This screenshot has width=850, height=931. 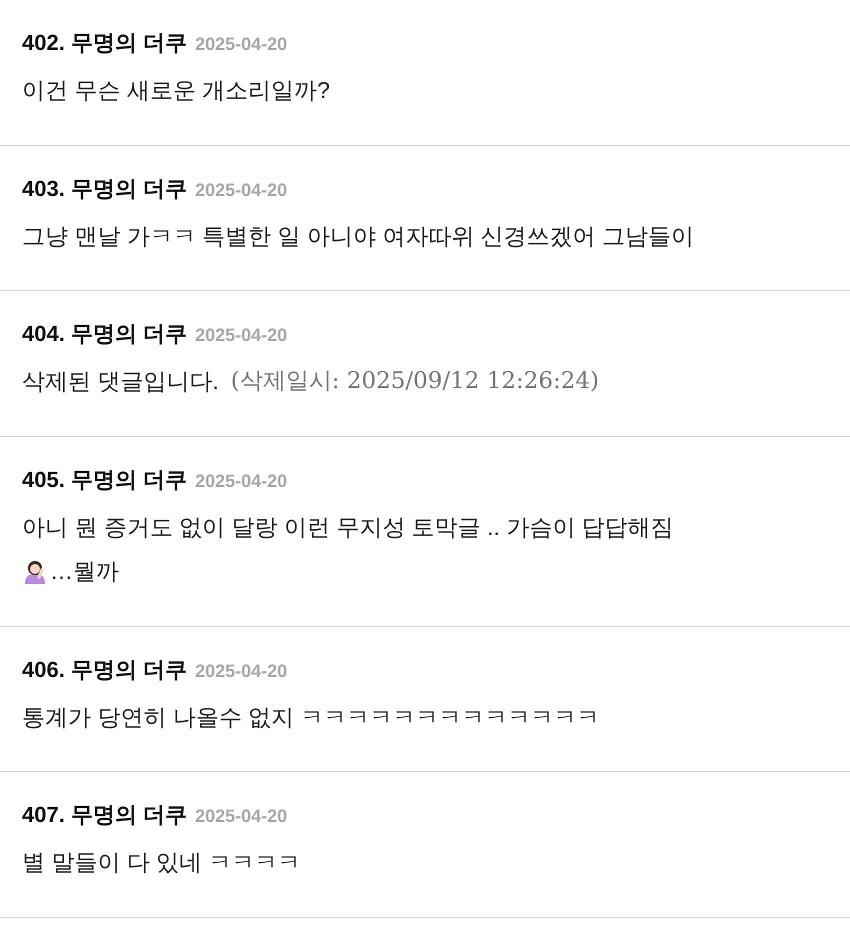 What do you see at coordinates (176, 90) in the screenshot?
I see `comment-text: 이건 무슨 새로운 개소리일까?` at bounding box center [176, 90].